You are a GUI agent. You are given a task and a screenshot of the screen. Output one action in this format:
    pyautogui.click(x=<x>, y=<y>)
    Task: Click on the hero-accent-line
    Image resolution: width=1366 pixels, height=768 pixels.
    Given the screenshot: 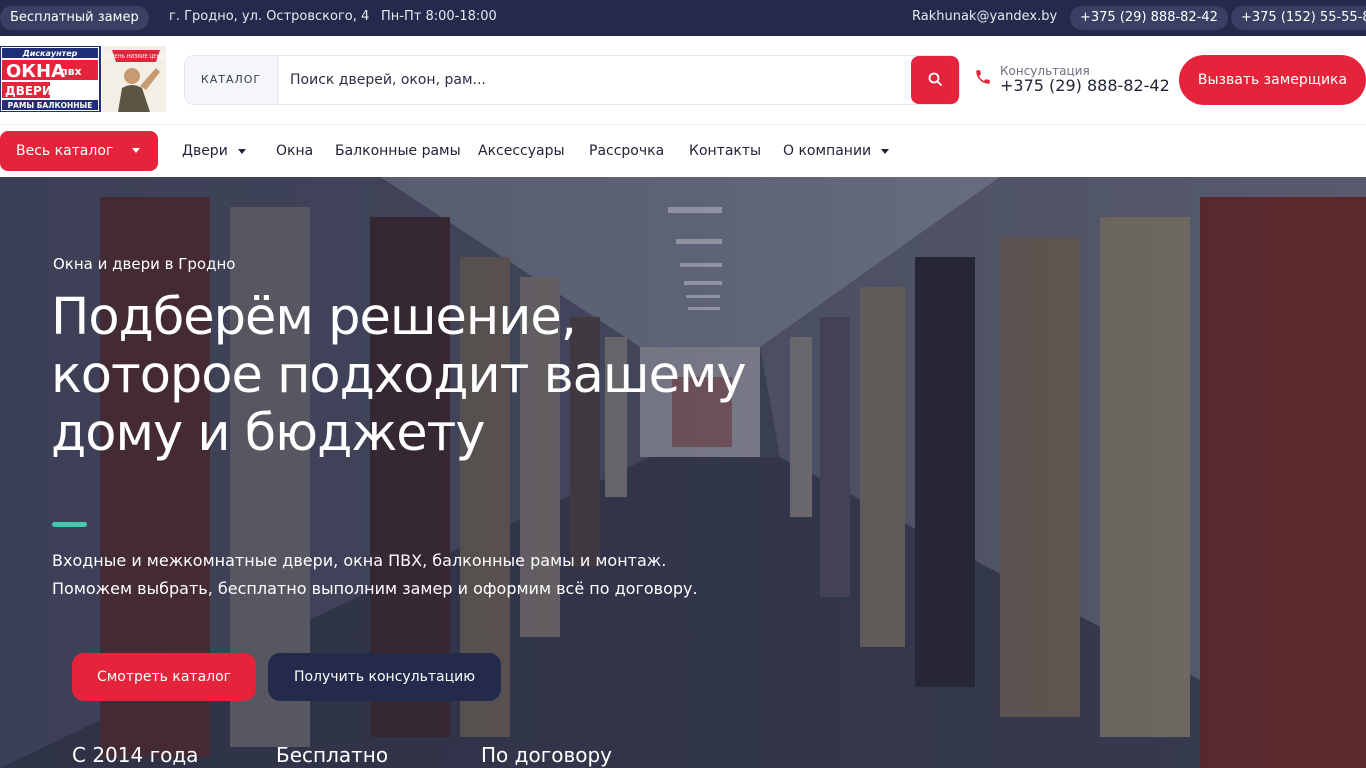 What is the action you would take?
    pyautogui.click(x=69, y=524)
    